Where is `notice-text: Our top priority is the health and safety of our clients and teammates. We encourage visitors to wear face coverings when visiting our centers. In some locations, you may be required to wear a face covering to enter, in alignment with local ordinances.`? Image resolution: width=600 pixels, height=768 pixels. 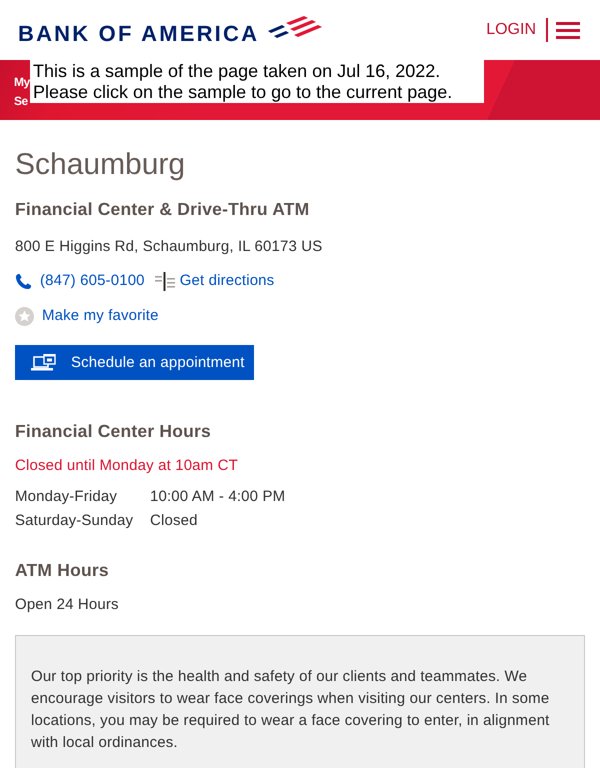
notice-text: Our top priority is the health and safety of our clients and teammates. We encourage visitors to wear face coverings when visiting our centers. In some locations, you may be required to wear a face covering to enter, in alignment with local ordinances. is located at coordinates (291, 710).